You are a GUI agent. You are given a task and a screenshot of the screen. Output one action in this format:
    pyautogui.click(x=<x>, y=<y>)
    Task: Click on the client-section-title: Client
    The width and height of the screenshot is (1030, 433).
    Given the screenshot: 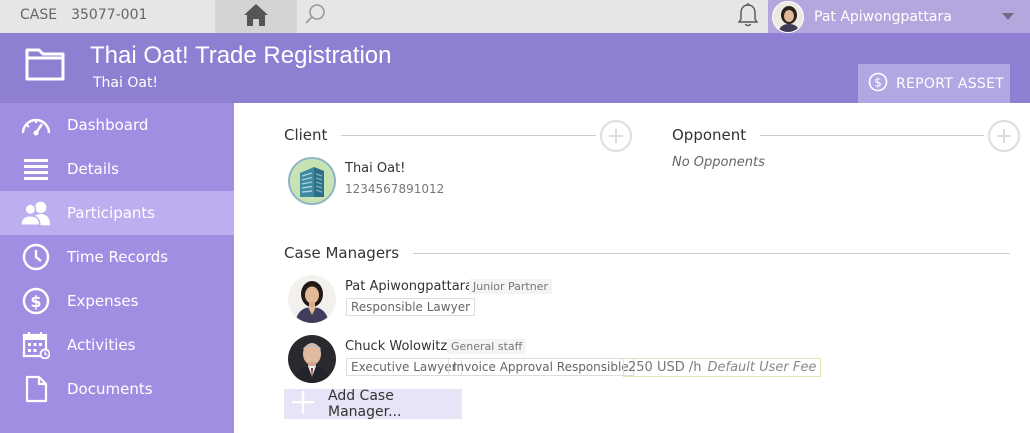 What is the action you would take?
    pyautogui.click(x=306, y=135)
    